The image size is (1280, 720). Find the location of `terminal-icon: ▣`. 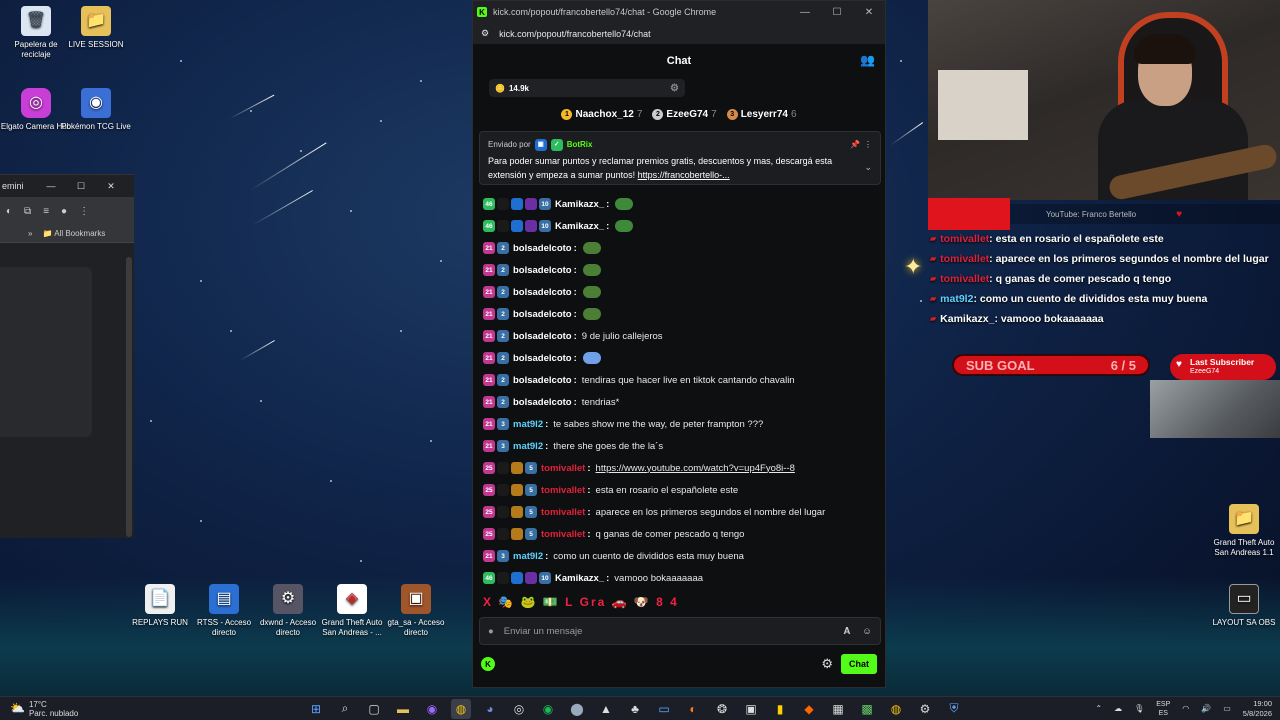

terminal-icon: ▣ is located at coordinates (751, 709).